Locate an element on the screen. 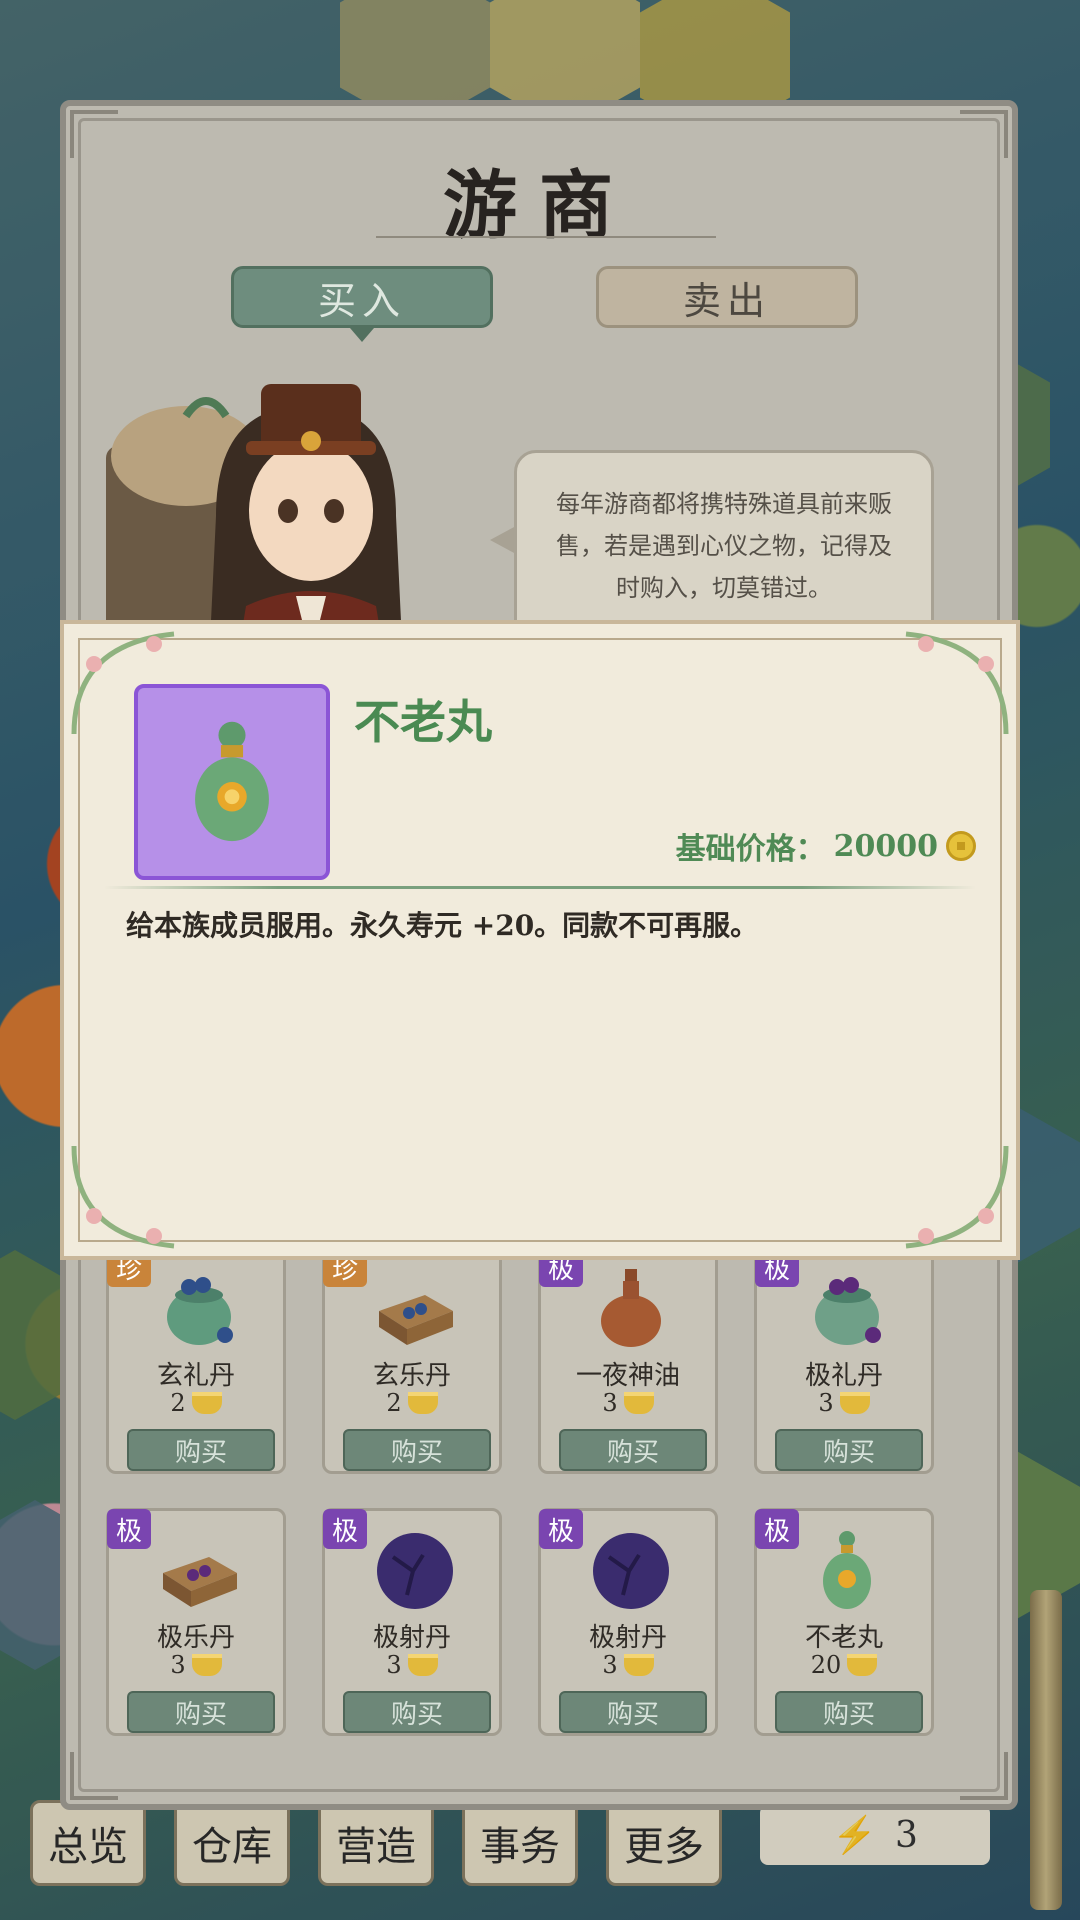 The width and height of the screenshot is (1080, 1920). copper-coin-icon is located at coordinates (961, 846).